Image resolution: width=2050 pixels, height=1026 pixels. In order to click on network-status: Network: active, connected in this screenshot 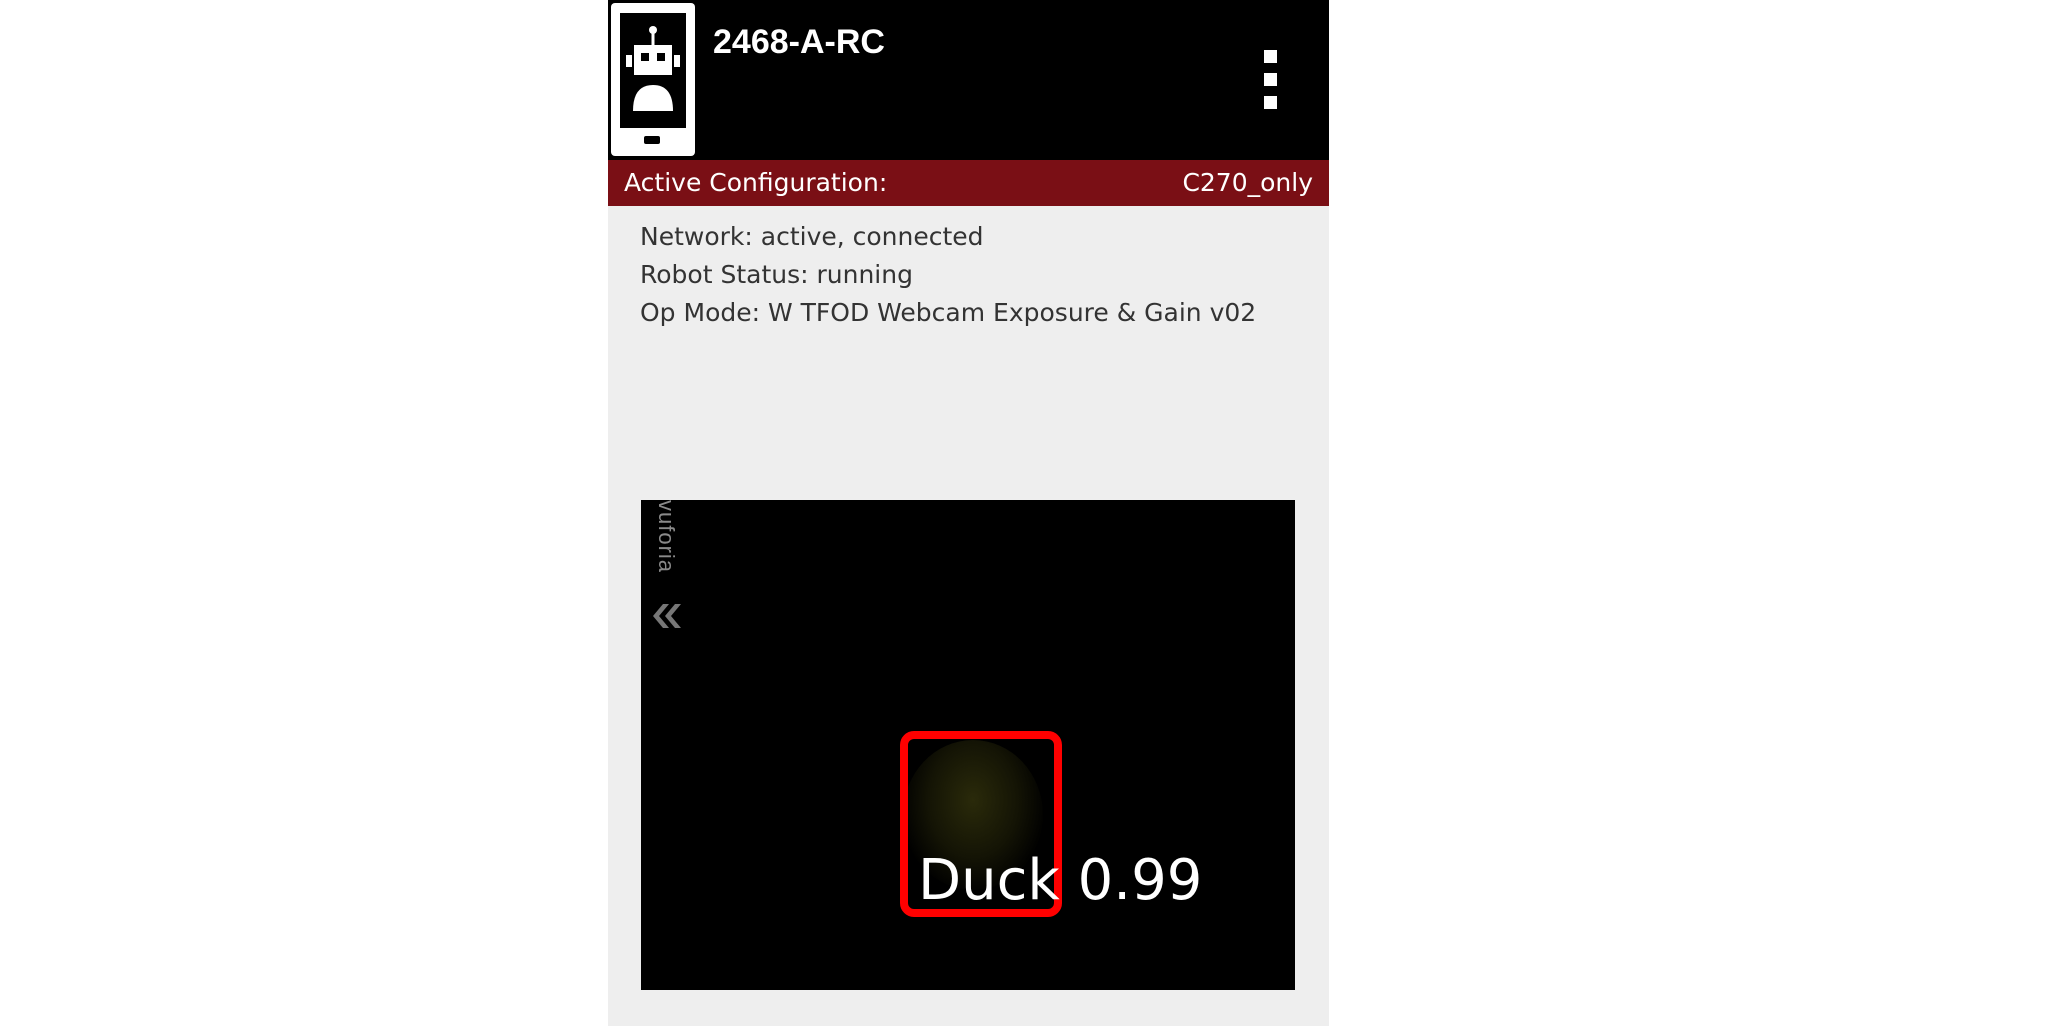, I will do `click(812, 236)`.